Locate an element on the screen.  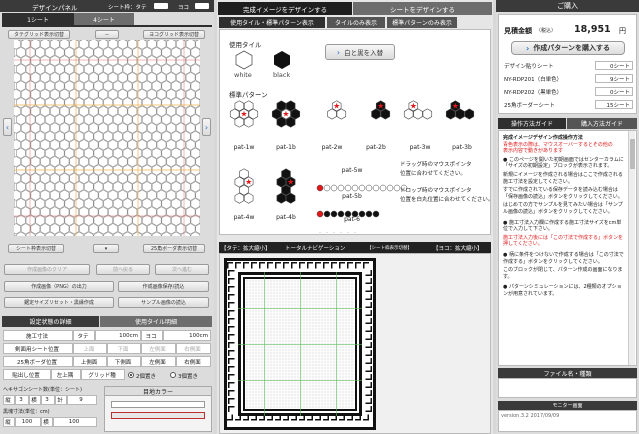
load-sample-button: サンプル画像の読込 is located at coordinates (163, 302).